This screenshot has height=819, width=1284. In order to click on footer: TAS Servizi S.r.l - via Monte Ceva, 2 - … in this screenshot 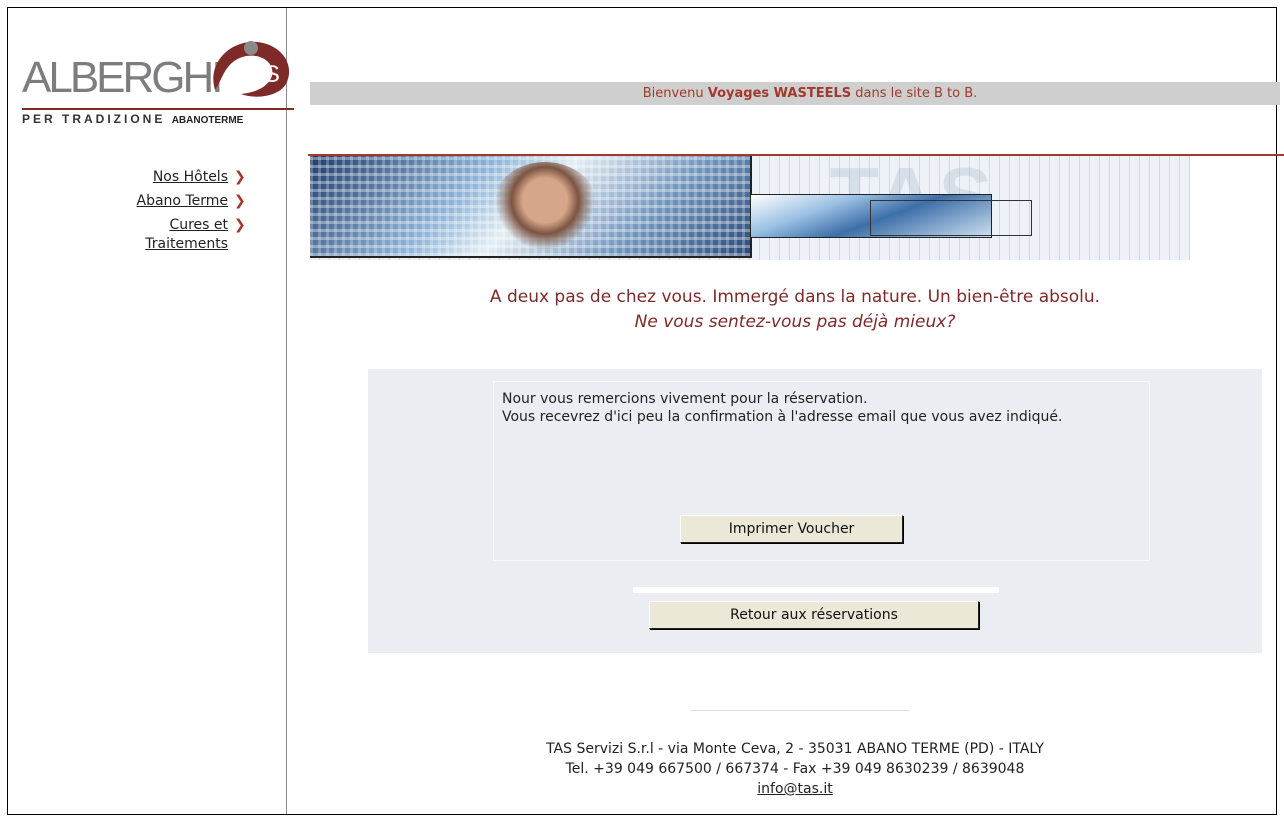, I will do `click(795, 769)`.